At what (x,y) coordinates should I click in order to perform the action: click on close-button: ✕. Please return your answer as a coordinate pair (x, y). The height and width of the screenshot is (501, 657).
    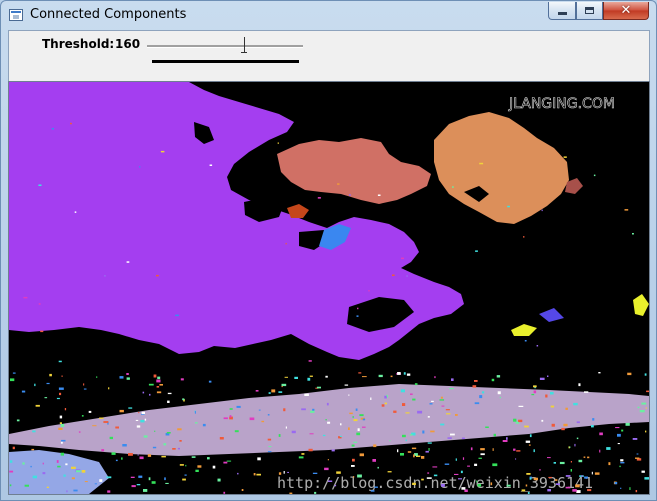
    Looking at the image, I should click on (626, 11).